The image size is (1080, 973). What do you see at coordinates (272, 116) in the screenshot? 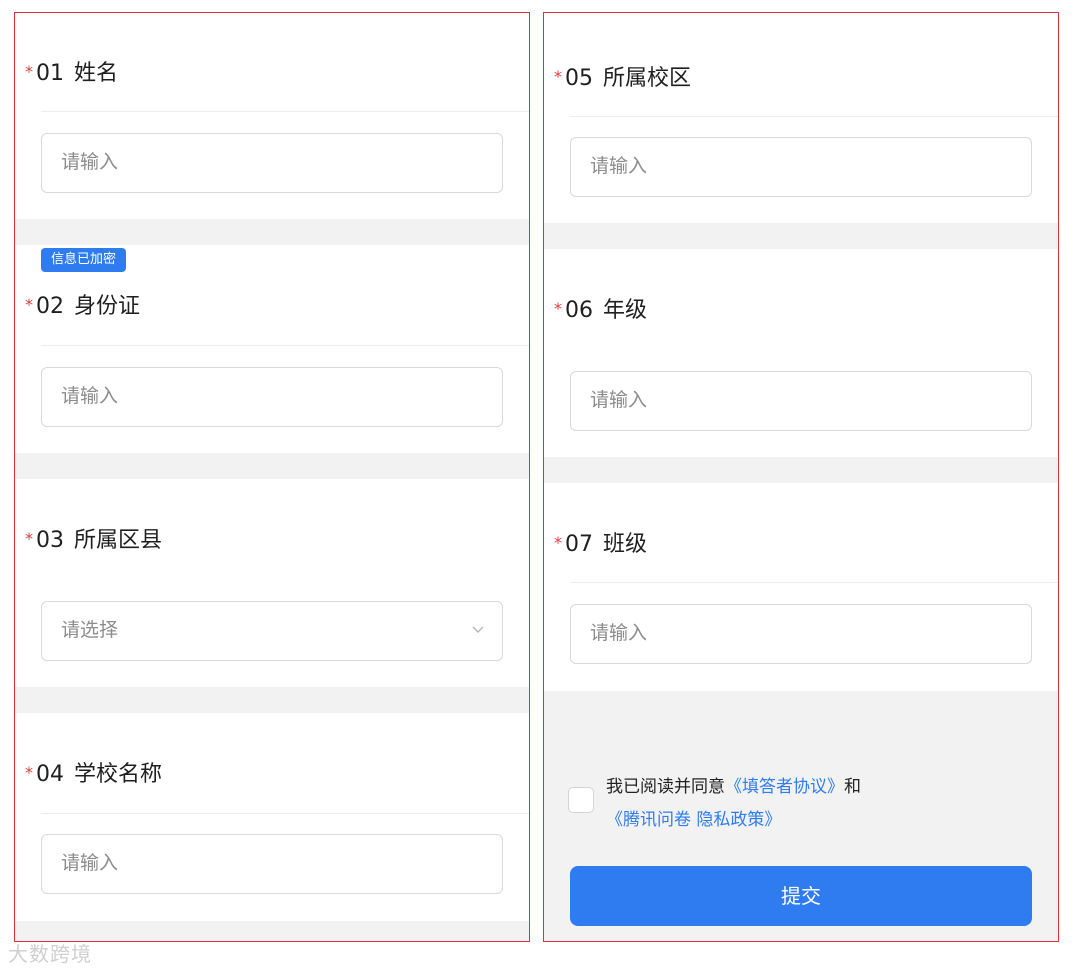
I see `question-01: * 01 姓名 请输入` at bounding box center [272, 116].